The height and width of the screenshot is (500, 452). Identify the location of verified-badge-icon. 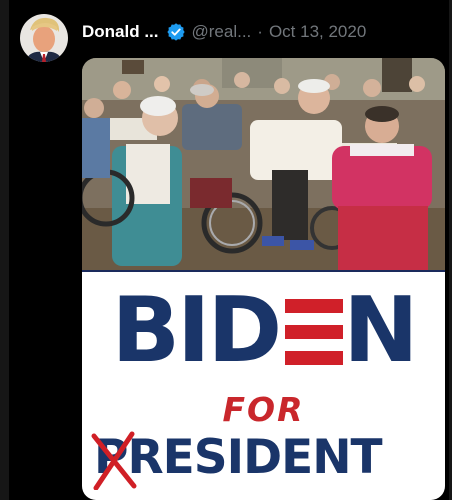
(176, 32).